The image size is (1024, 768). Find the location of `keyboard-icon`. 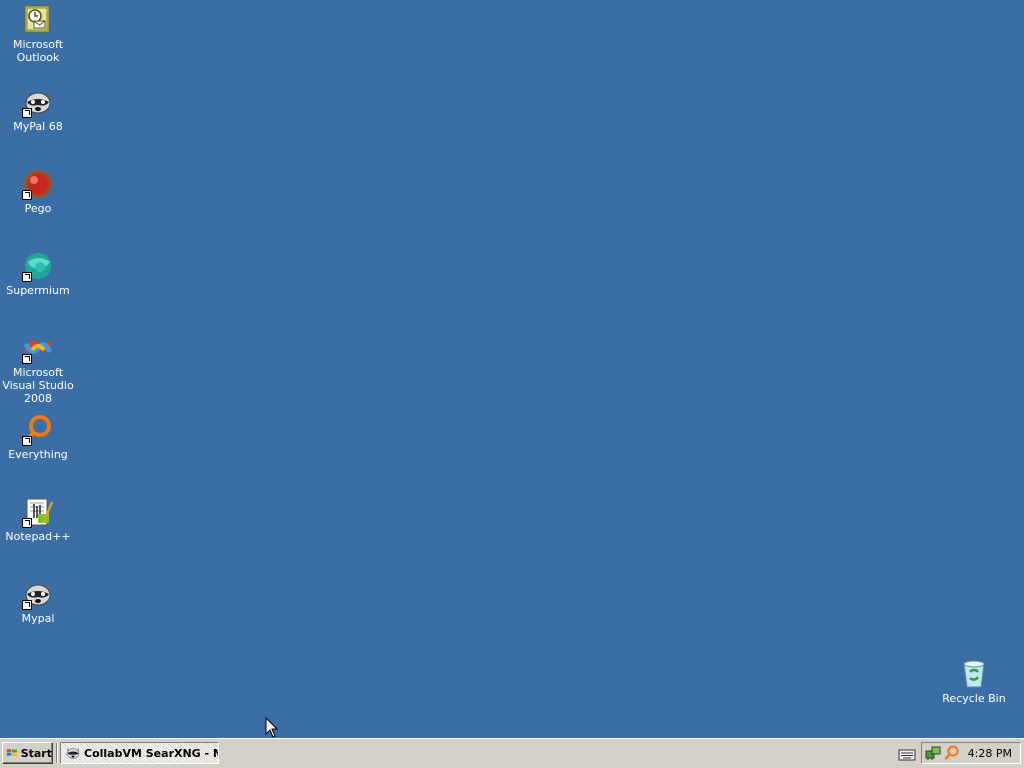

keyboard-icon is located at coordinates (907, 754).